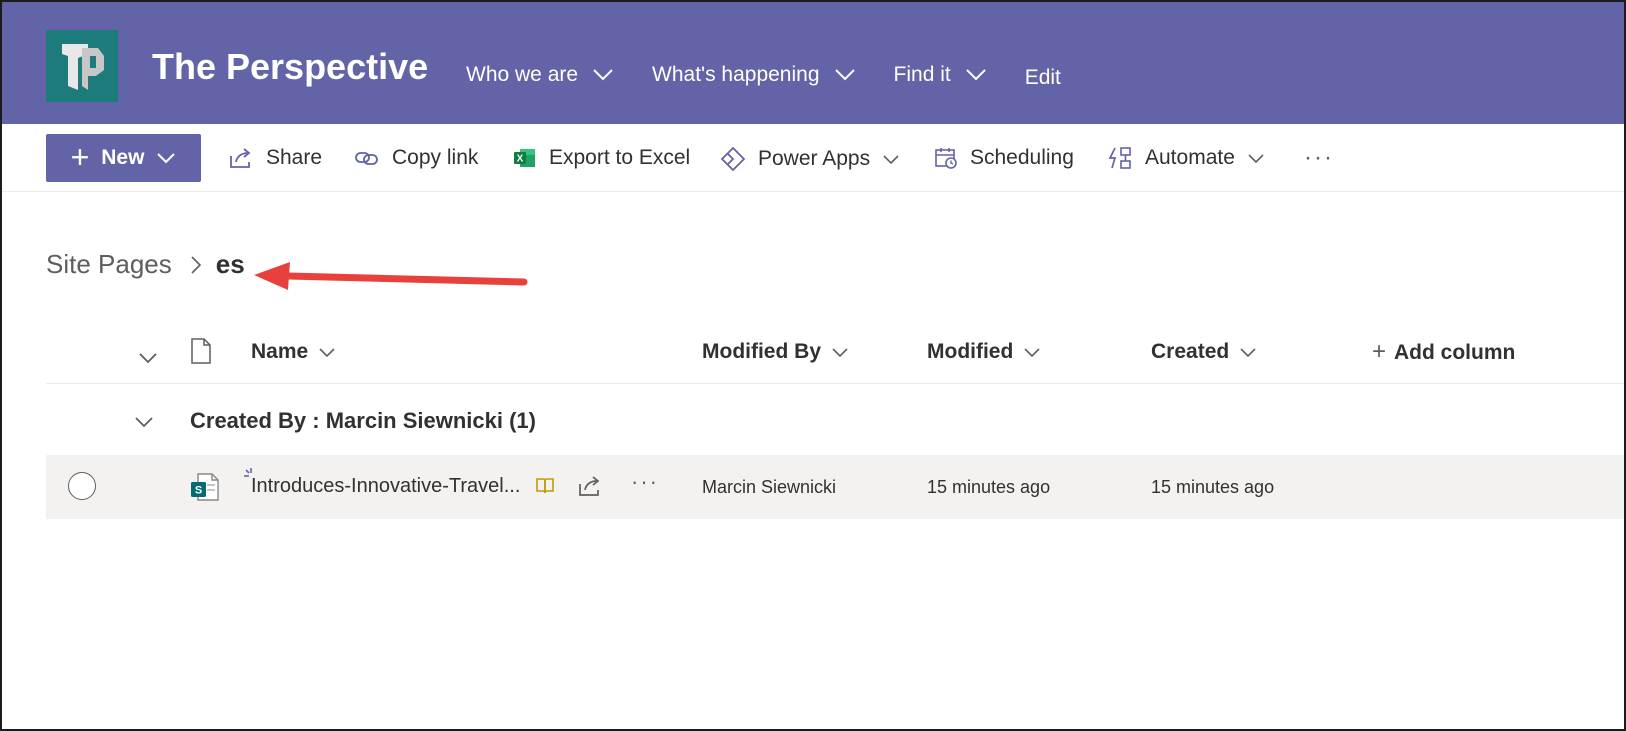  What do you see at coordinates (769, 487) in the screenshot?
I see `row-modified-by: Marcin Siewnicki` at bounding box center [769, 487].